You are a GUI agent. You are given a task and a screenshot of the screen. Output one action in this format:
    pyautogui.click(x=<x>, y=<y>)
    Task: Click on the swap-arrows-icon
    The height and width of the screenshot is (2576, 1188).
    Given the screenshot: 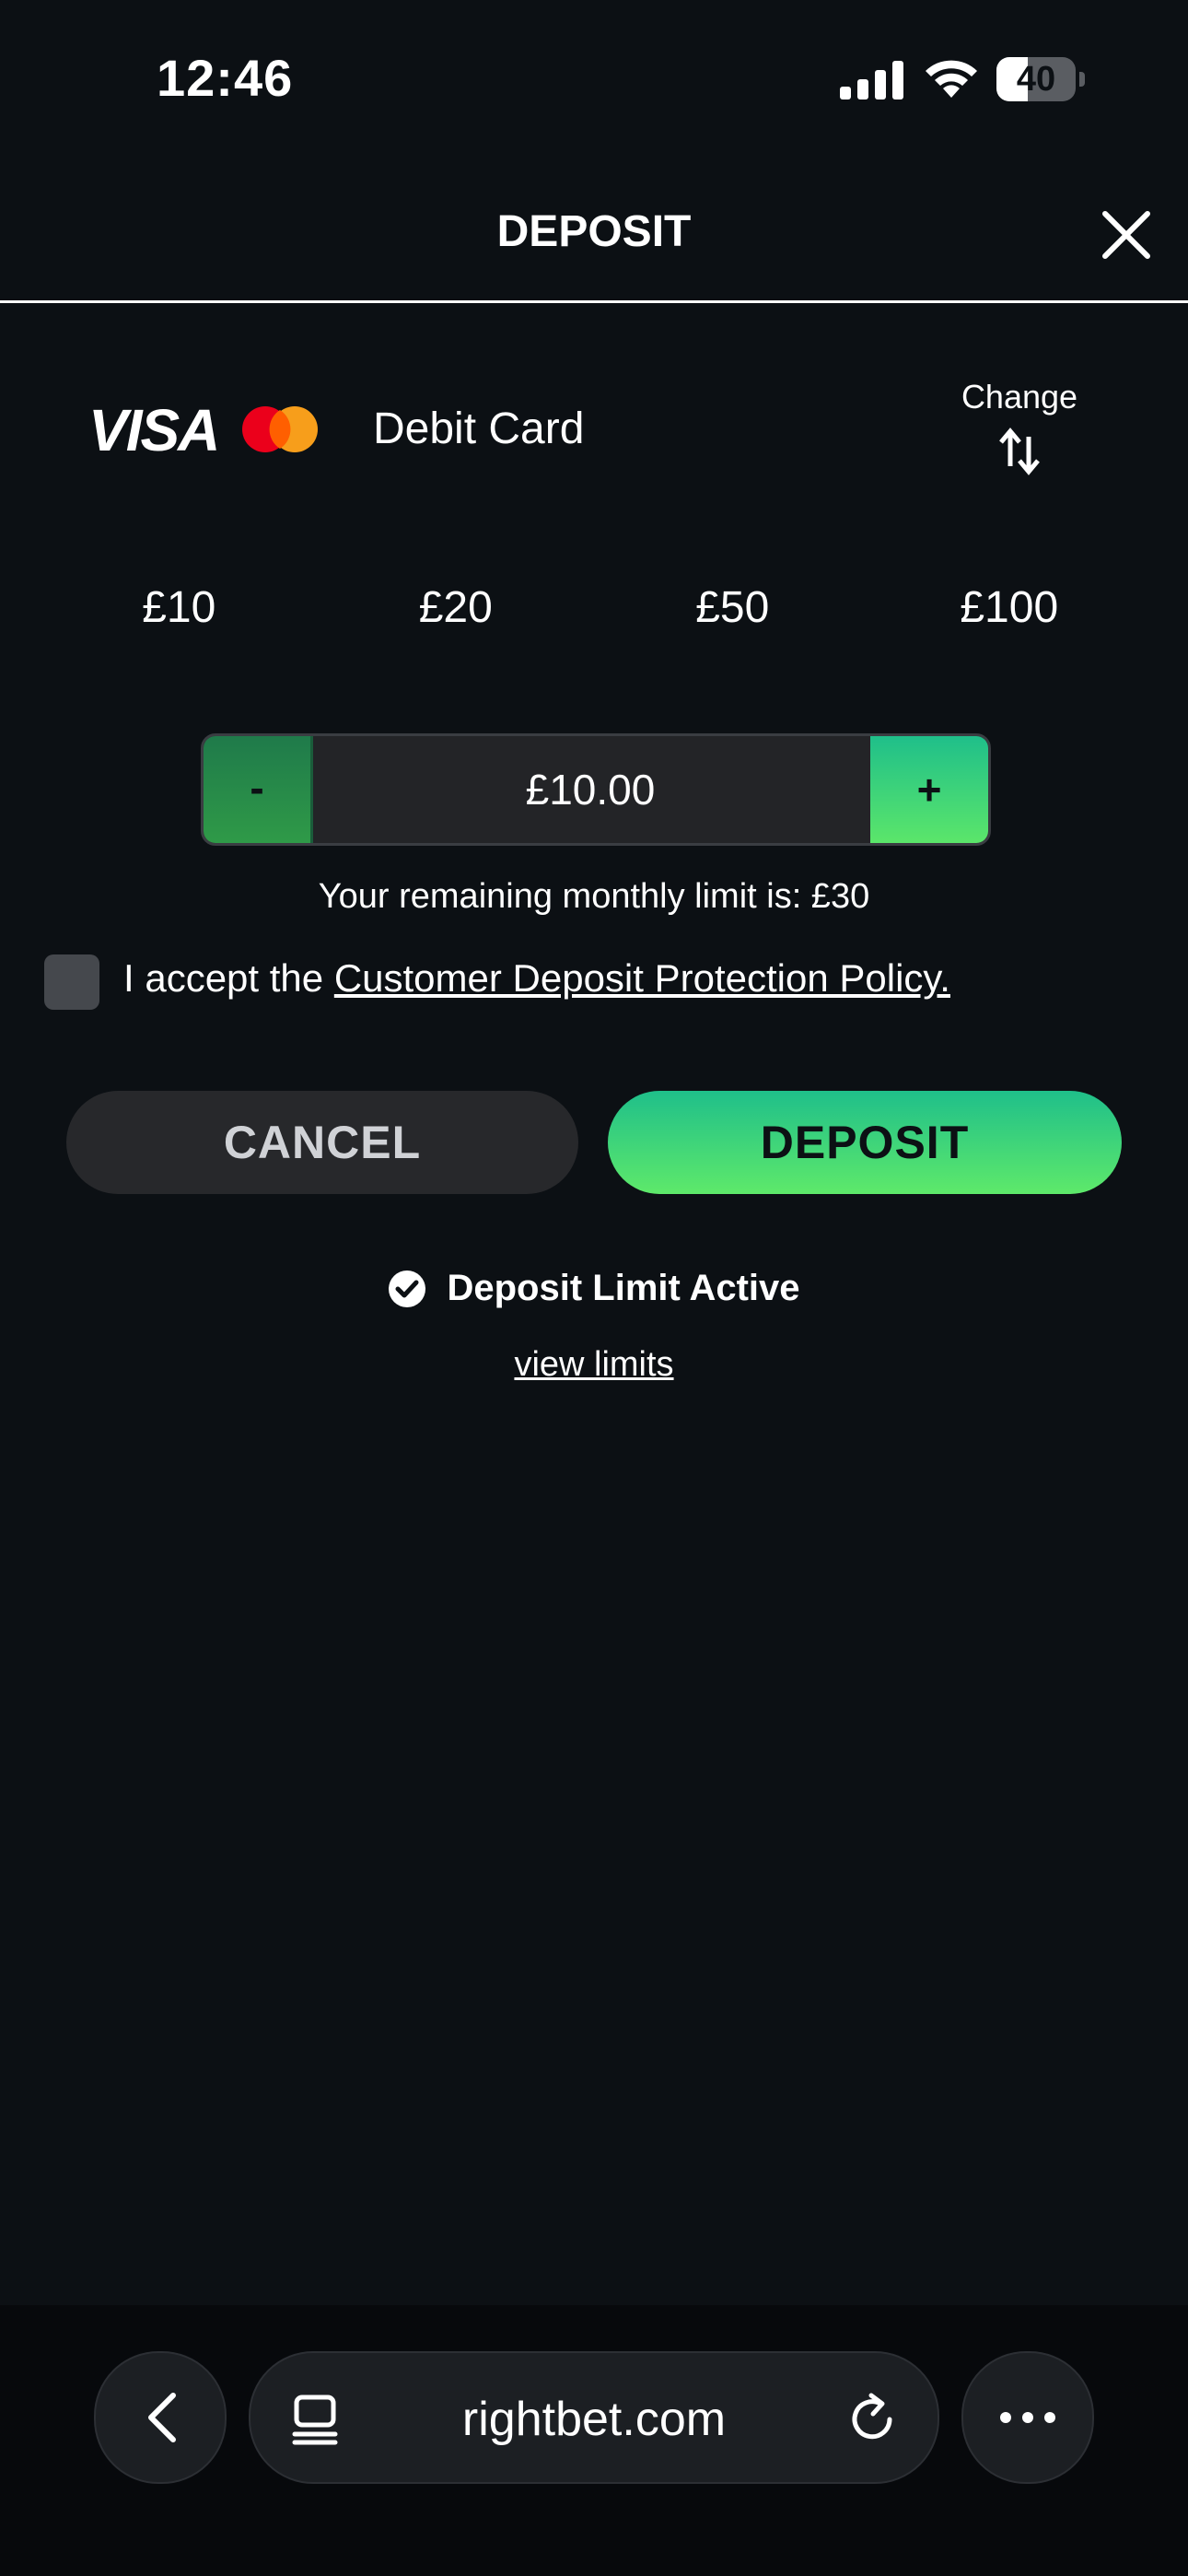 What is the action you would take?
    pyautogui.click(x=1019, y=451)
    